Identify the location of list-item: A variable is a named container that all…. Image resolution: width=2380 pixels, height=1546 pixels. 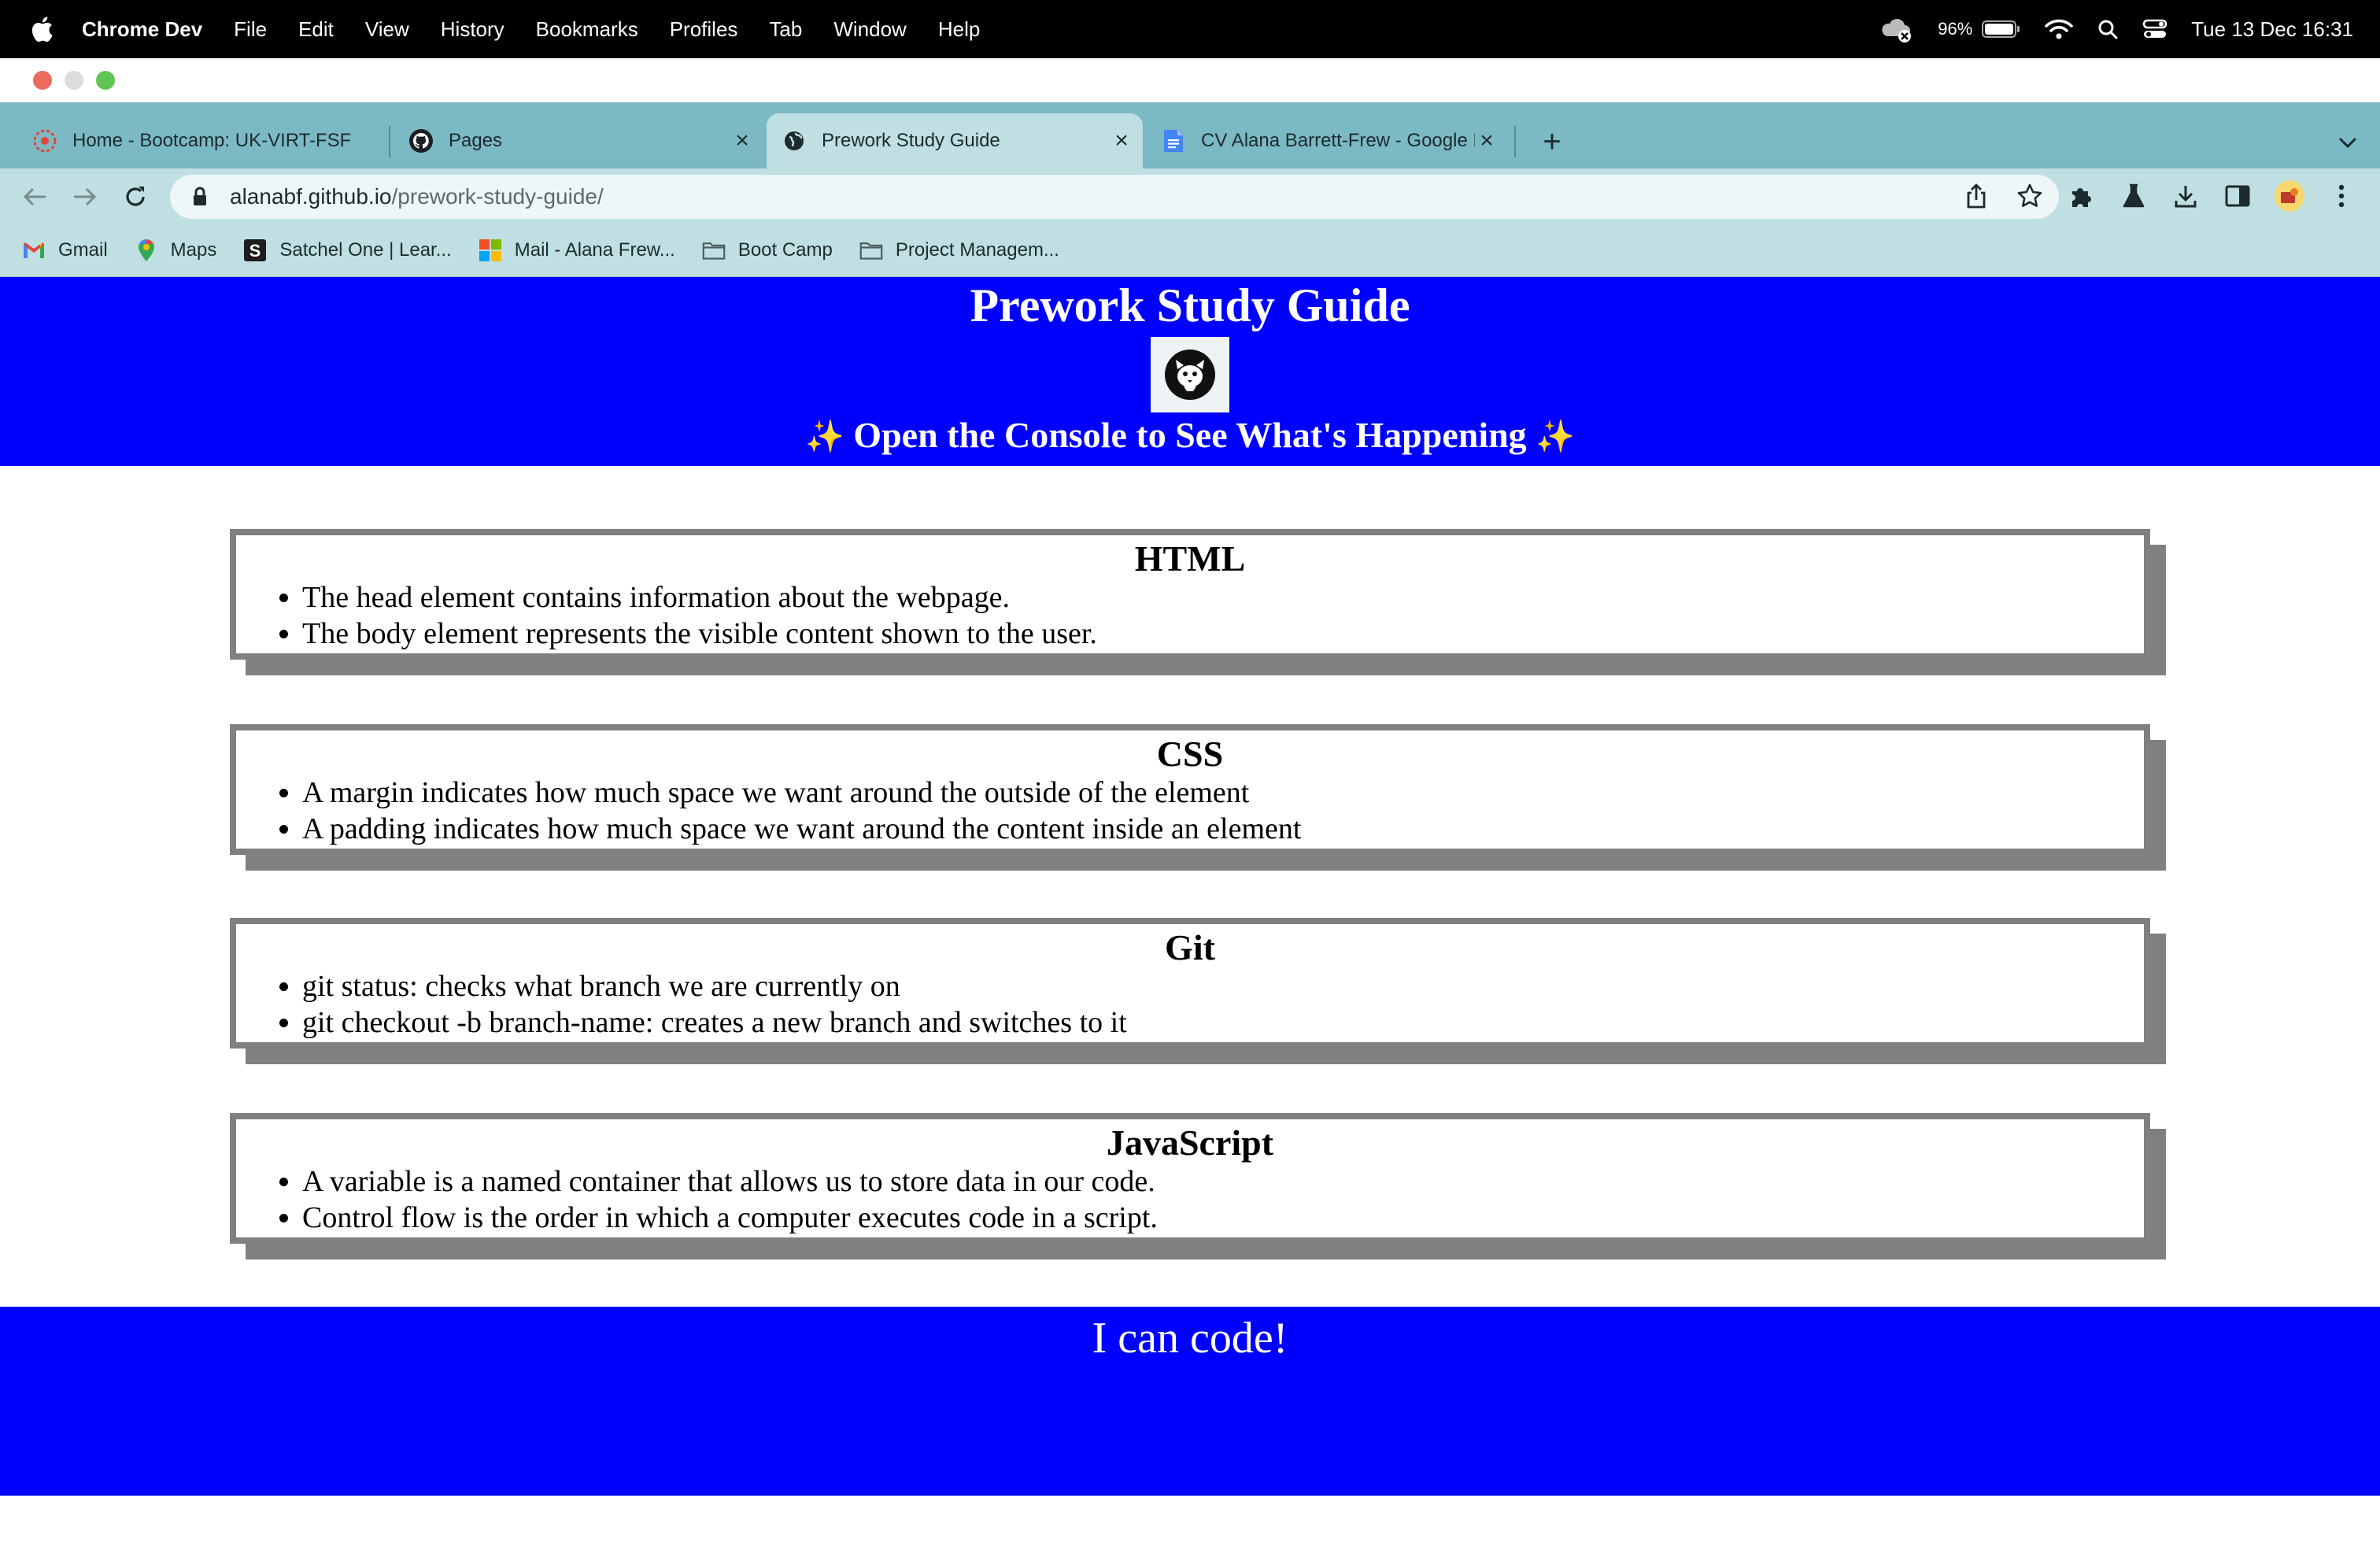
(1223, 1181).